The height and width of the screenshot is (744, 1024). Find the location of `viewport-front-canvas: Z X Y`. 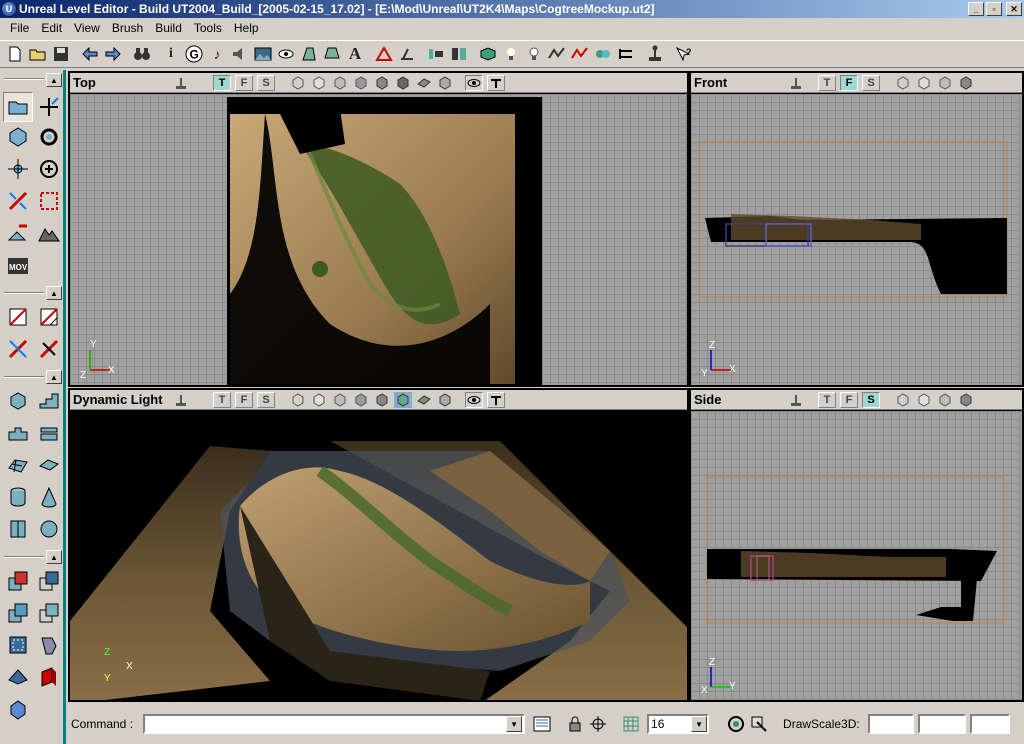

viewport-front-canvas: Z X Y is located at coordinates (856, 239).